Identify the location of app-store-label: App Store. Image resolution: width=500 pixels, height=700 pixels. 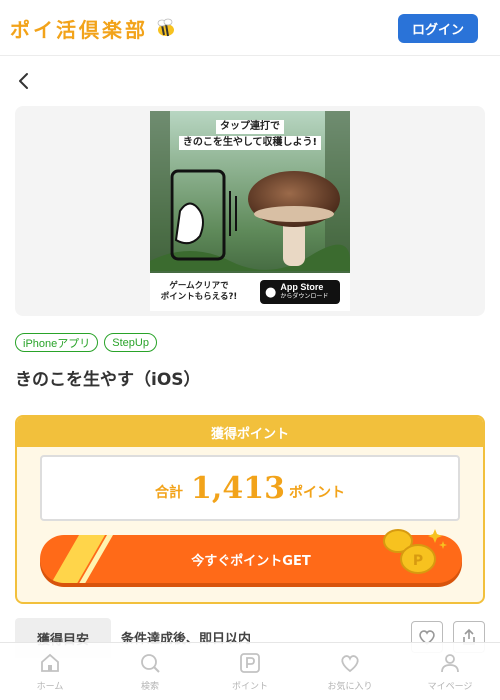
(302, 287).